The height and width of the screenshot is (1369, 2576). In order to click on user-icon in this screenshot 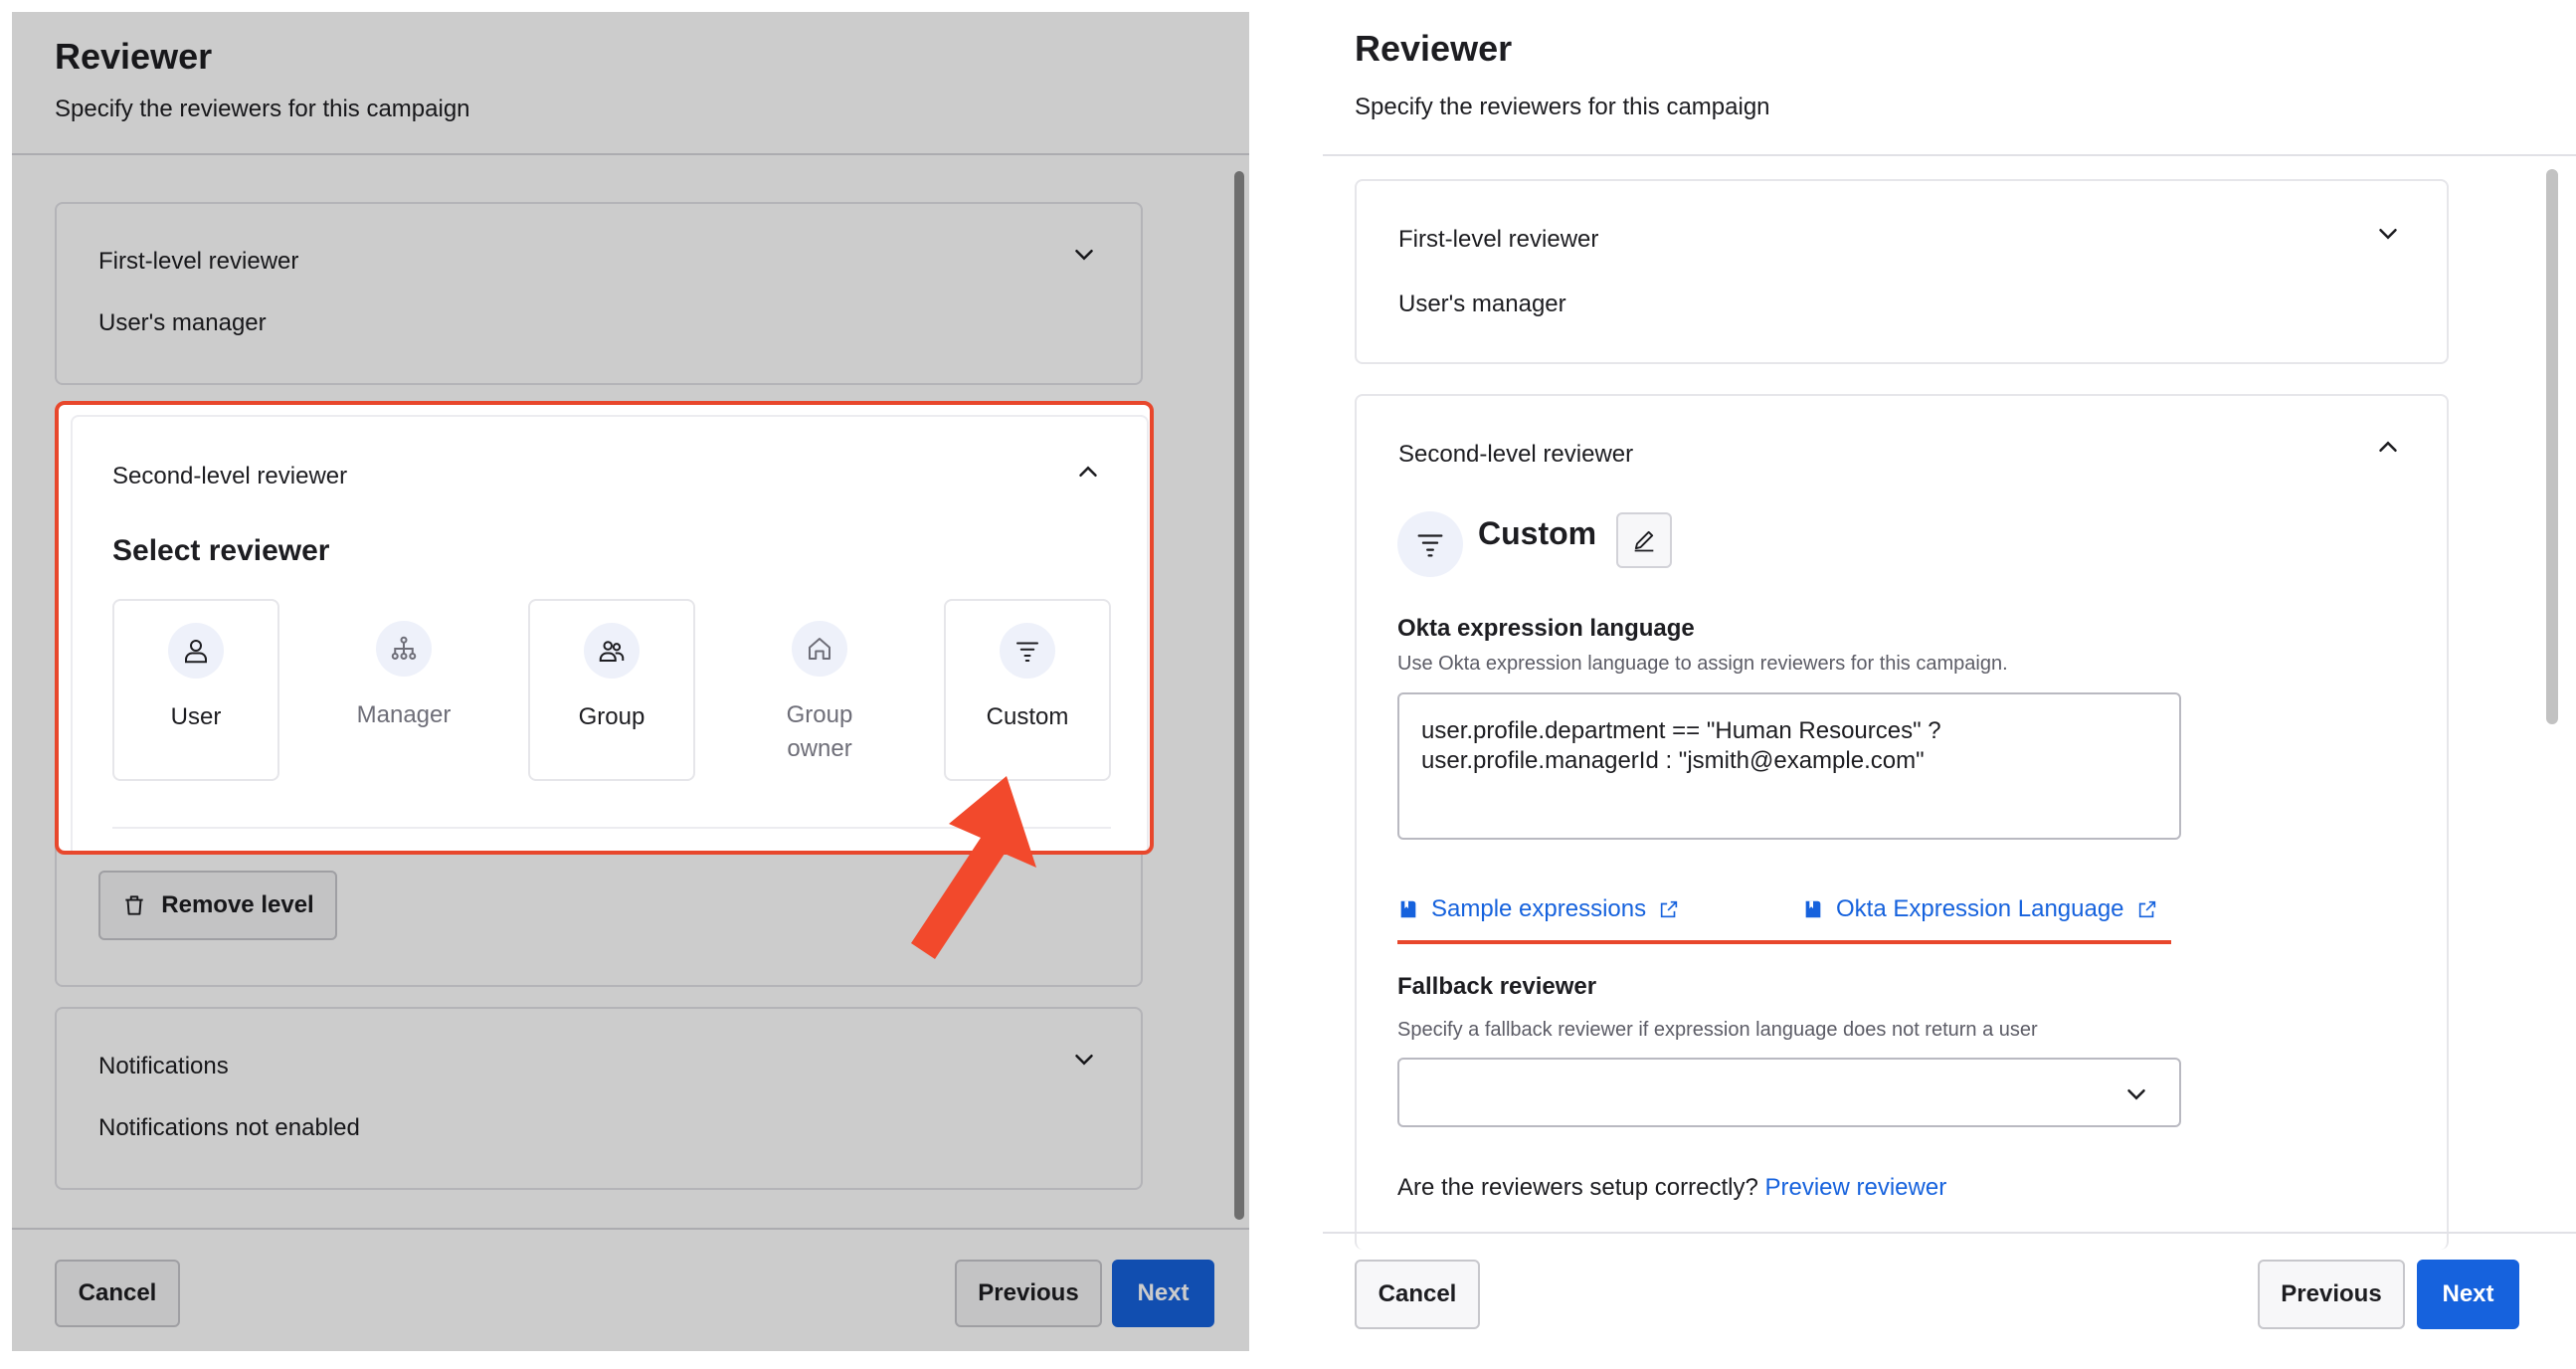, I will do `click(196, 651)`.